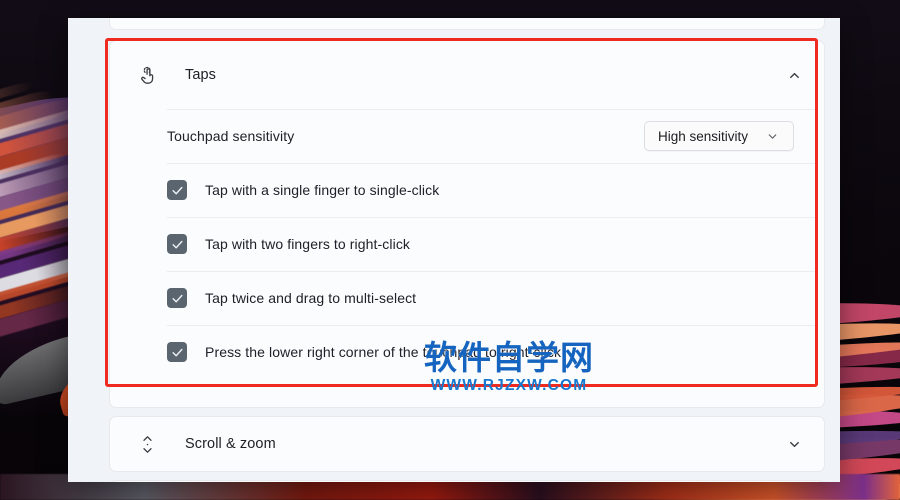 The width and height of the screenshot is (900, 500). I want to click on row-touchpad-sensitivity: Touchpad sensitivity High sensitivity, so click(495, 136).